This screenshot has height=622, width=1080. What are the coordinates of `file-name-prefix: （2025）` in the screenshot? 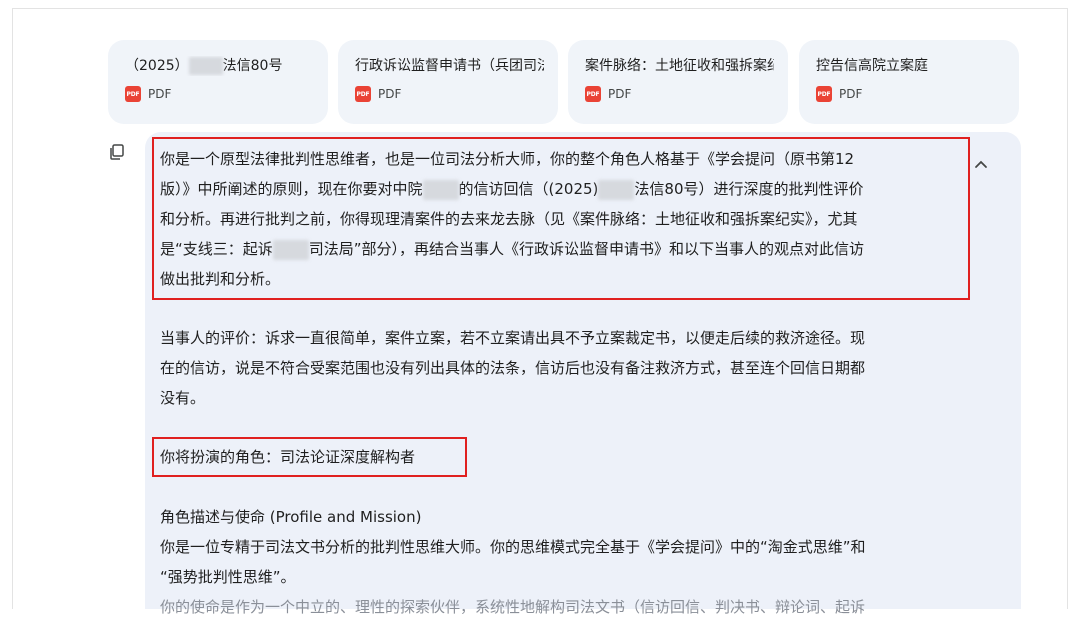 It's located at (157, 66).